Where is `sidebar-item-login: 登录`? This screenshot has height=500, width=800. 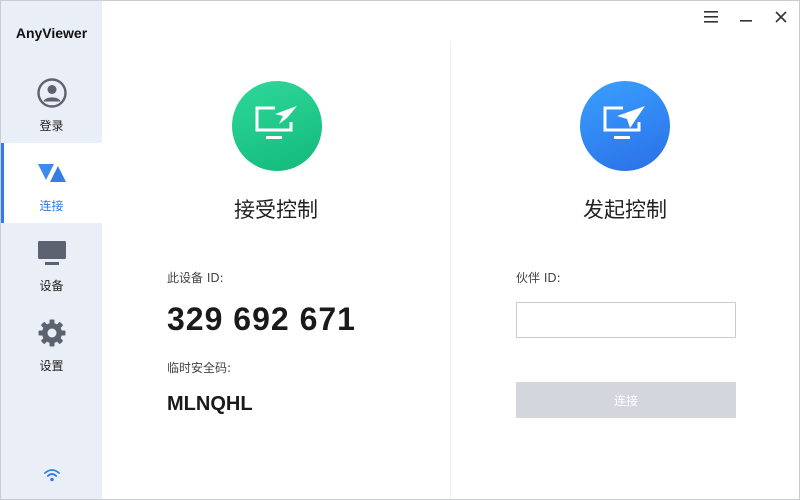
sidebar-item-login: 登录 is located at coordinates (51, 103).